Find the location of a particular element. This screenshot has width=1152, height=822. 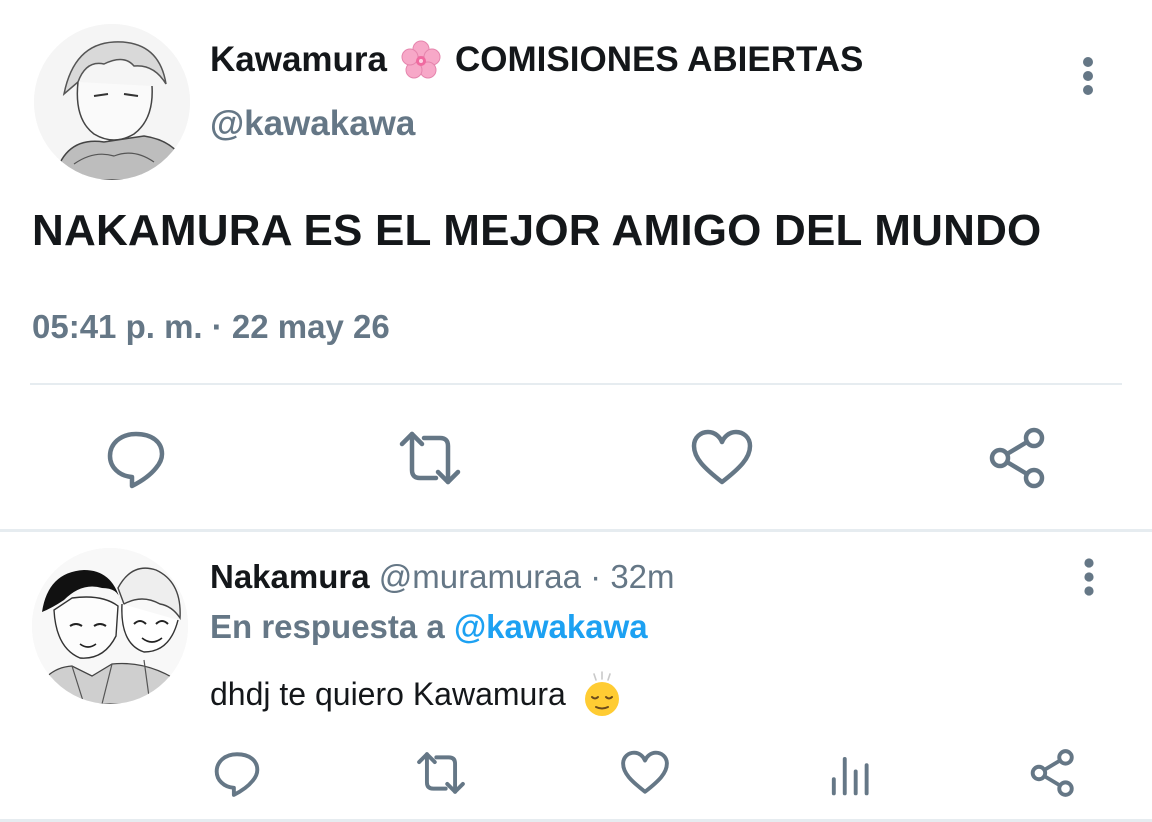

reply-text: dhdj te quiero Kawamura is located at coordinates (388, 693).